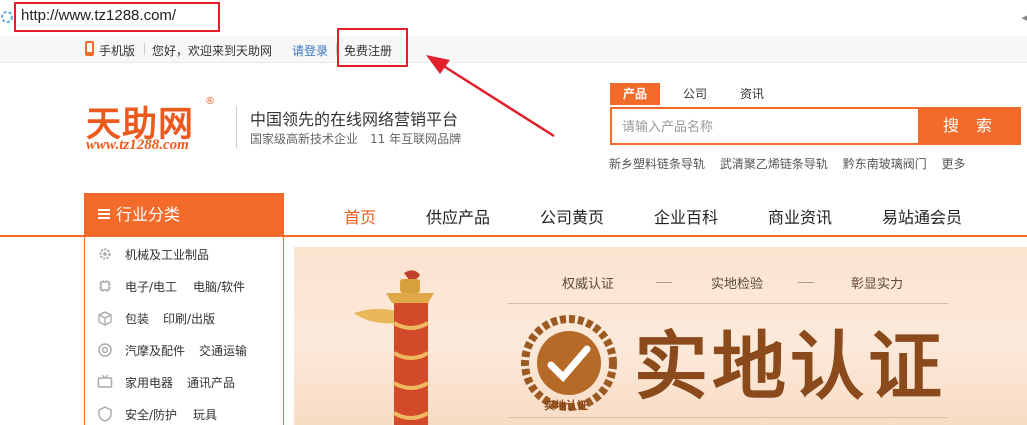  Describe the element at coordinates (105, 318) in the screenshot. I see `box-icon` at that location.